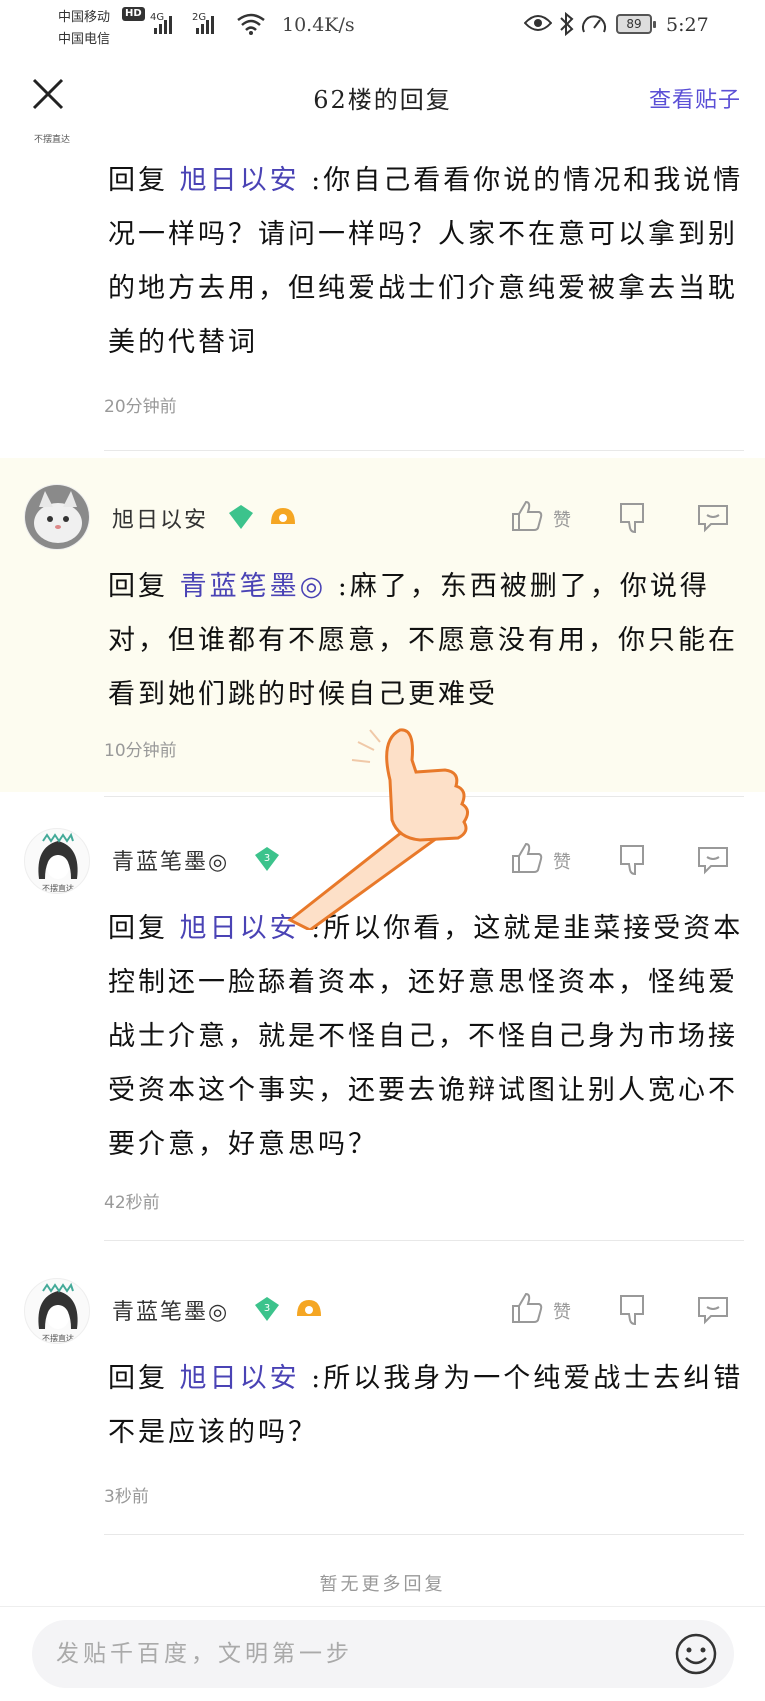 Image resolution: width=765 pixels, height=1701 pixels. What do you see at coordinates (251, 24) in the screenshot?
I see `wifi-icon` at bounding box center [251, 24].